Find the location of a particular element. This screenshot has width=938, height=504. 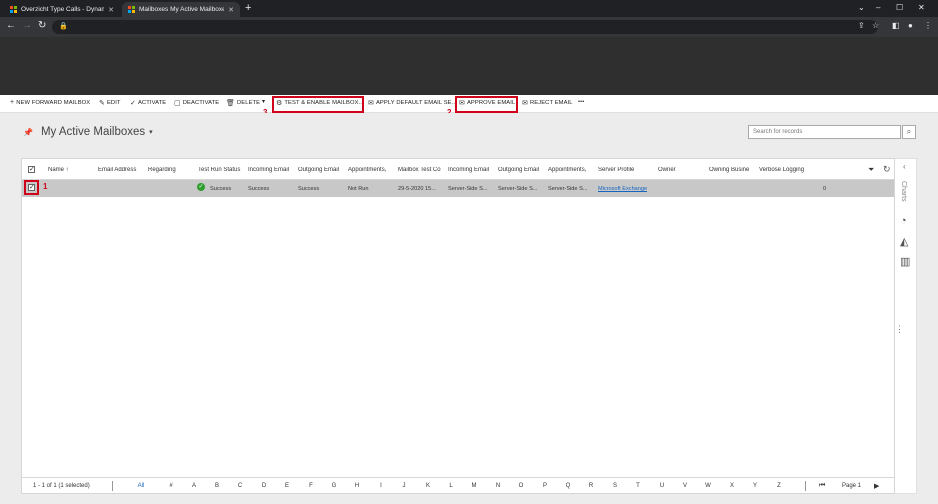

maximize-icon: ☐ is located at coordinates (899, 7).